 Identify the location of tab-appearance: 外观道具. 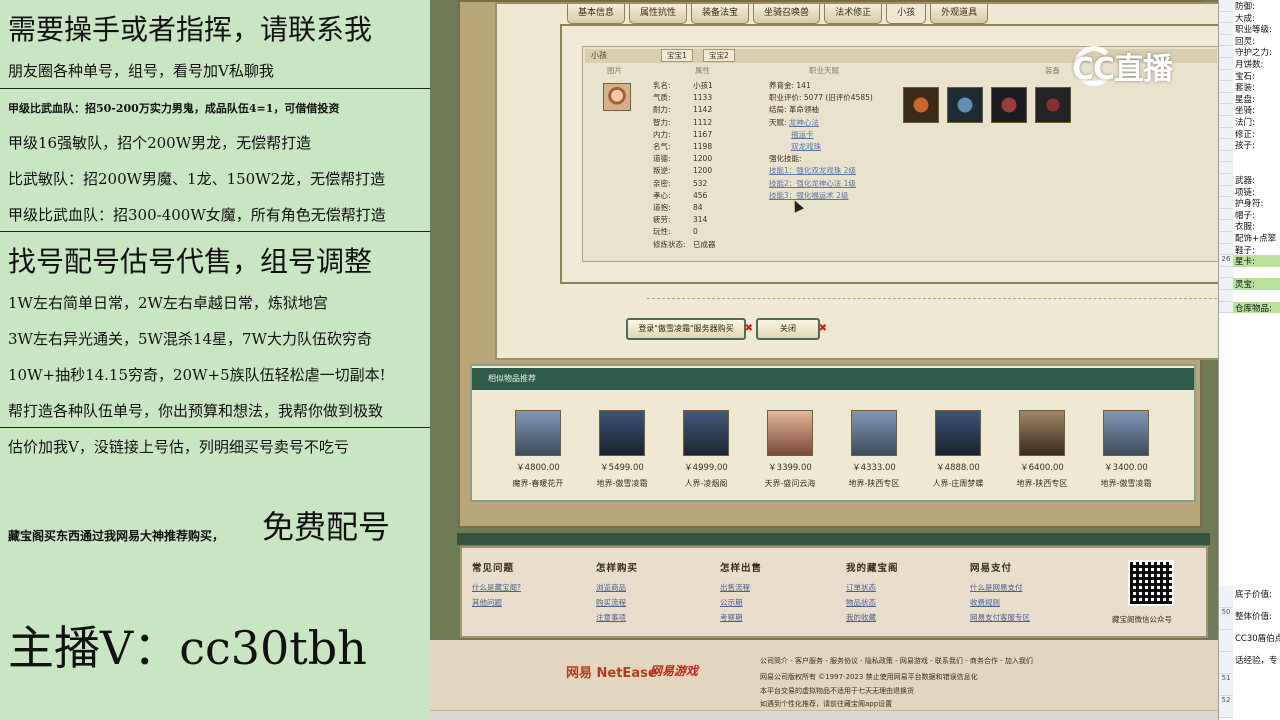
(959, 14).